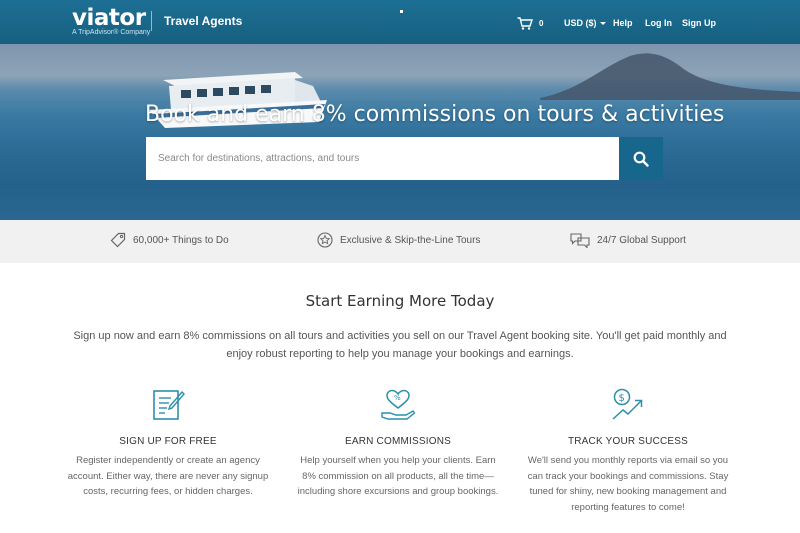 This screenshot has height=533, width=800. Describe the element at coordinates (699, 23) in the screenshot. I see `signup-link: Sign Up` at that location.